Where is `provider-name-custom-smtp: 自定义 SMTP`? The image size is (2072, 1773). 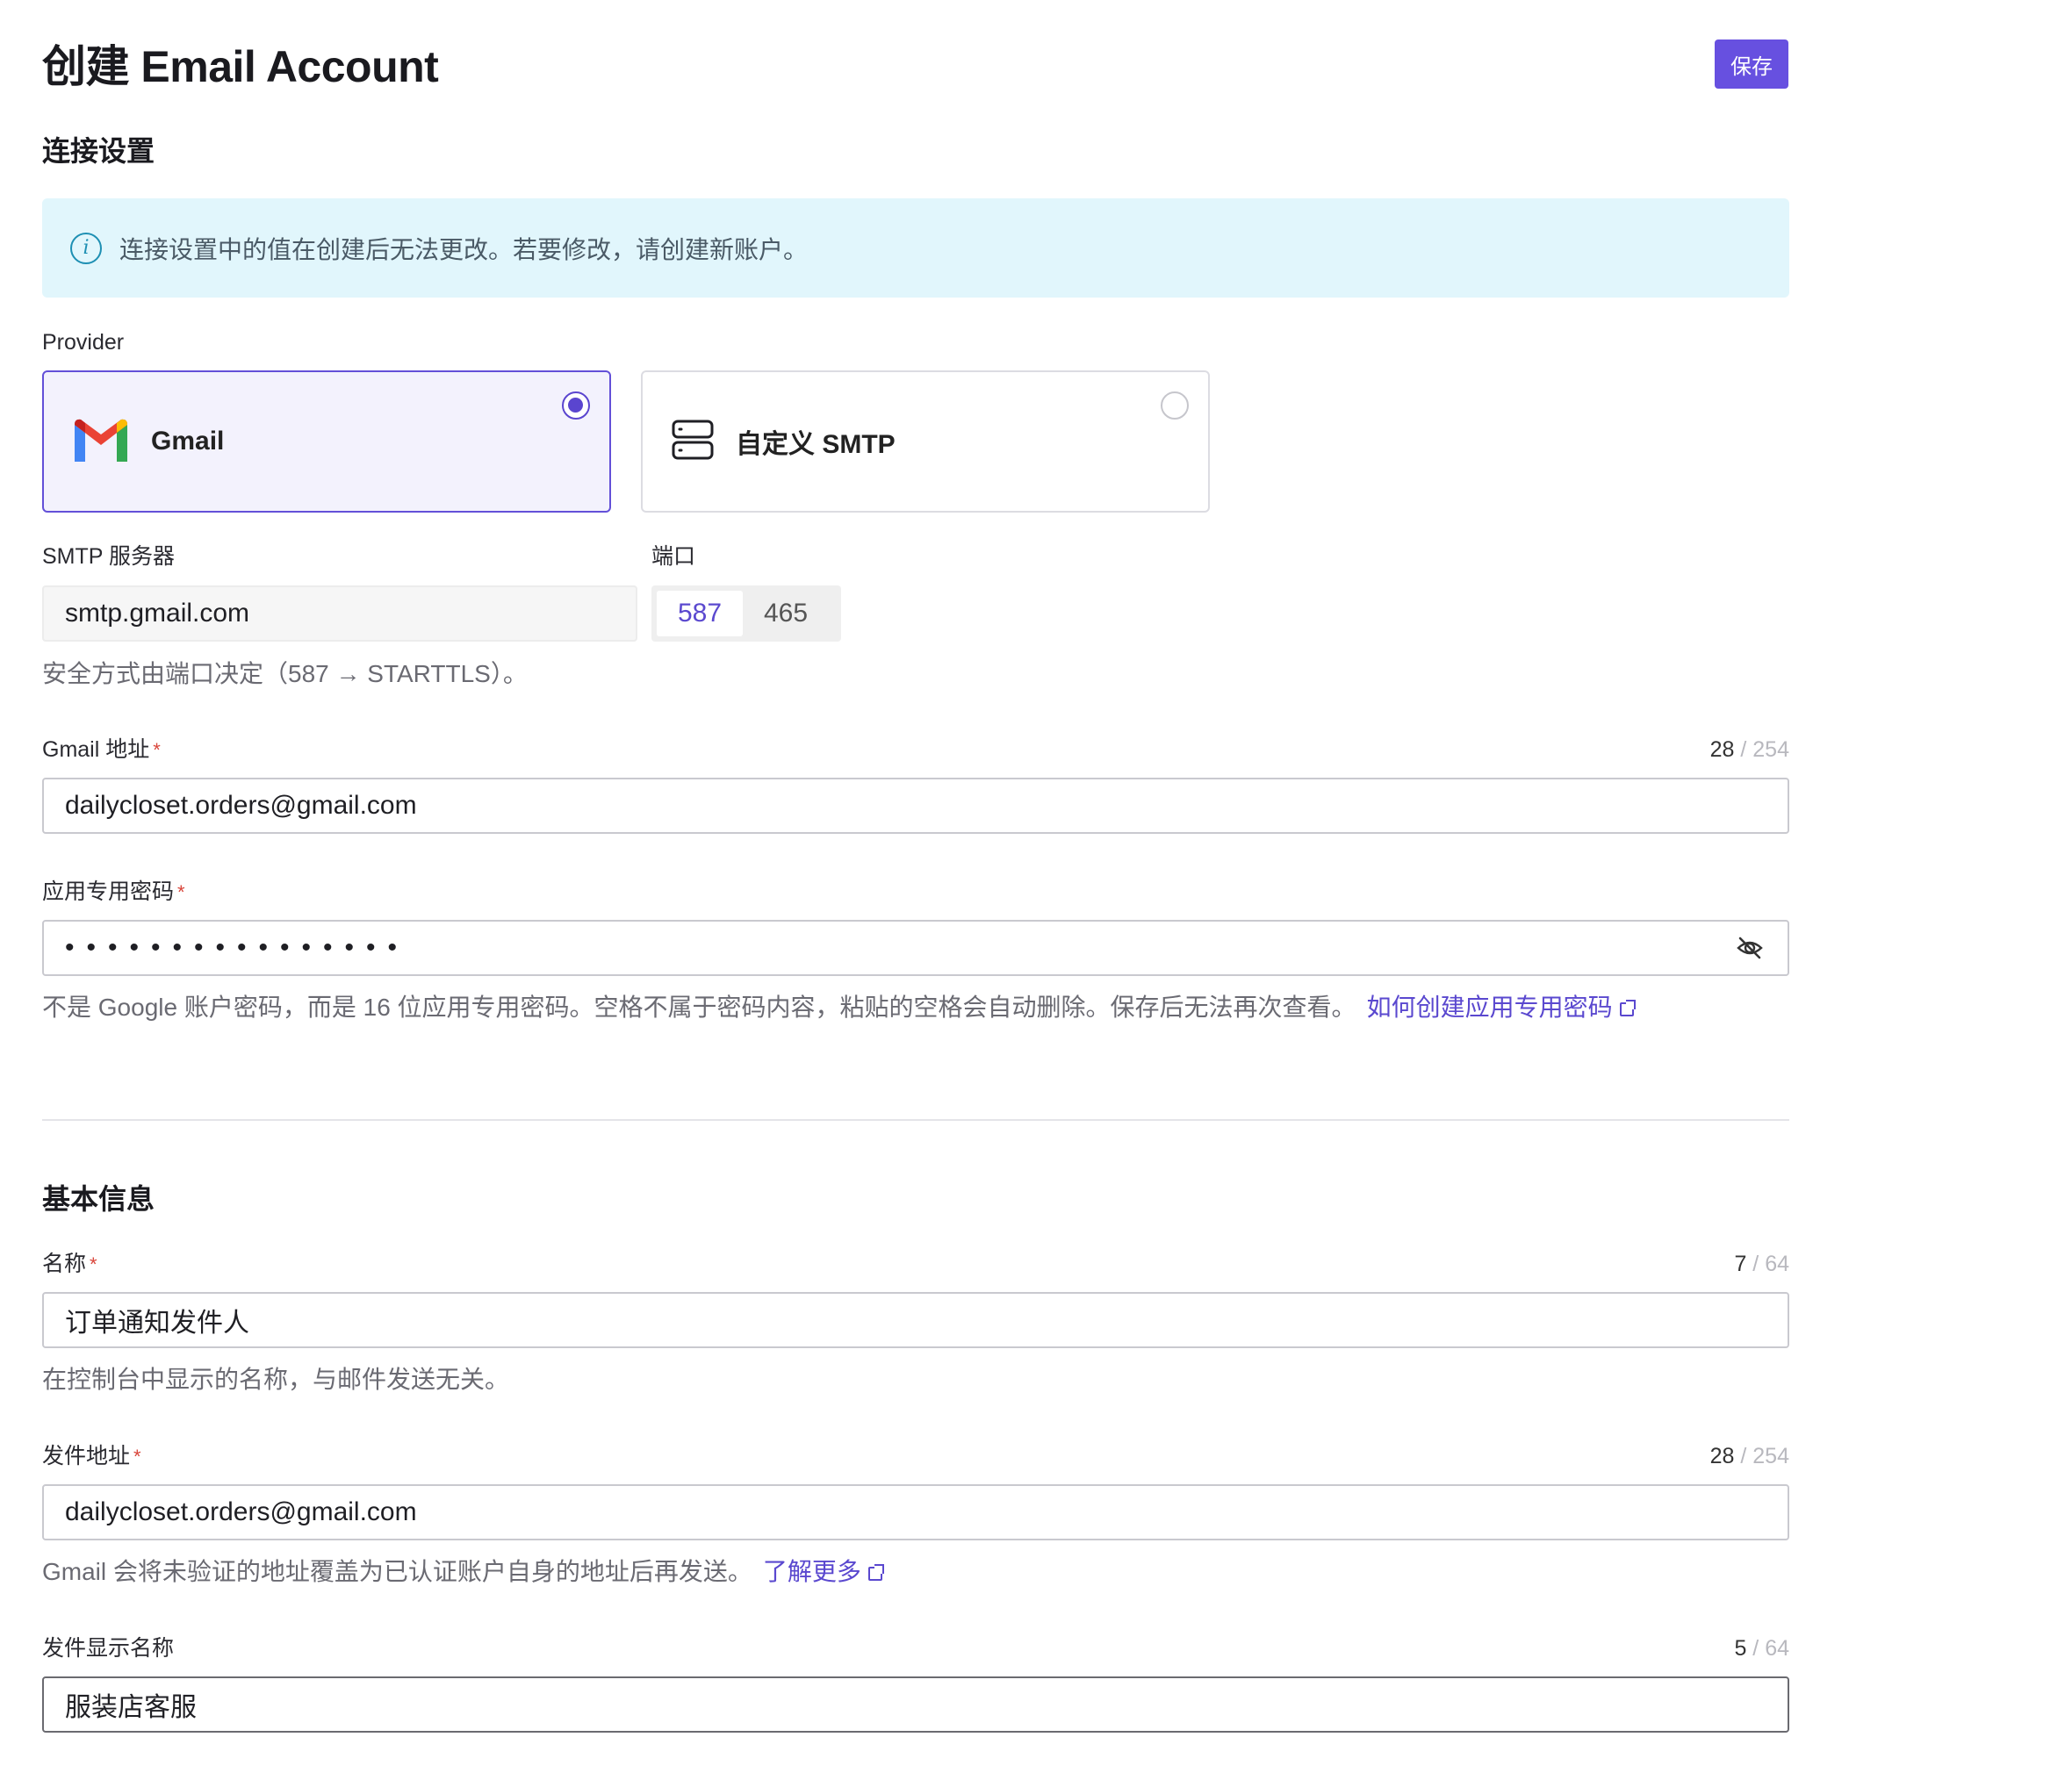 provider-name-custom-smtp: 自定义 SMTP is located at coordinates (816, 445).